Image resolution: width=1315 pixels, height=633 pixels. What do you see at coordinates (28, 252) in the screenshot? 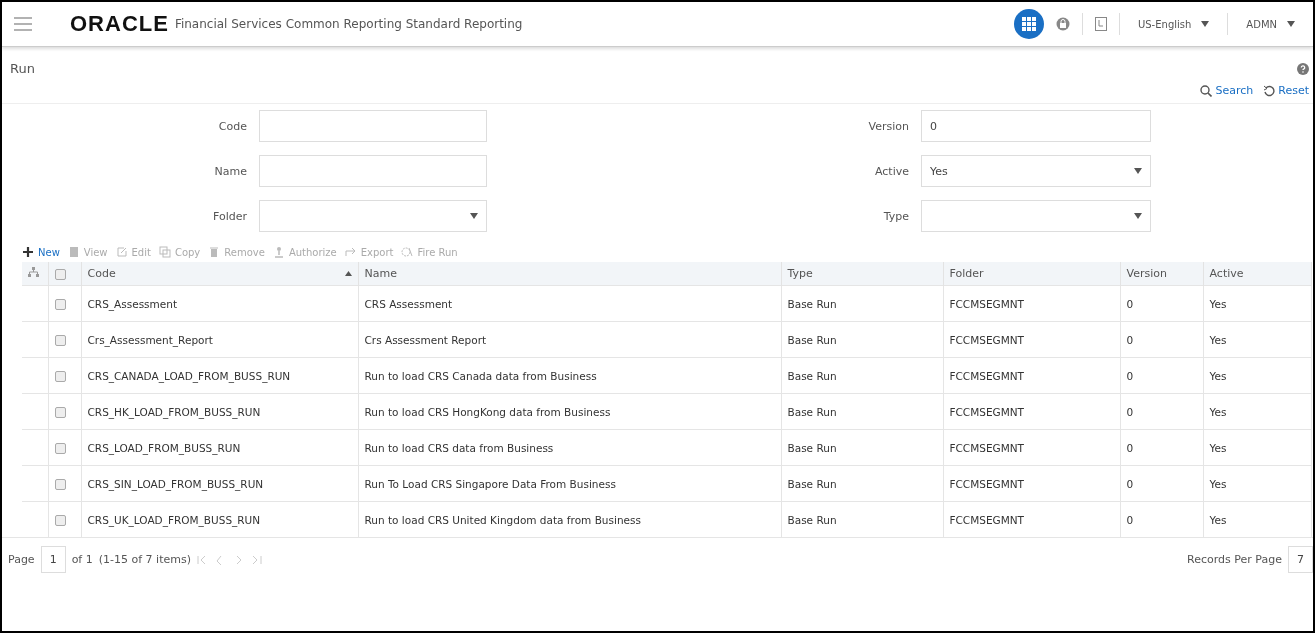
I see `plus-icon` at bounding box center [28, 252].